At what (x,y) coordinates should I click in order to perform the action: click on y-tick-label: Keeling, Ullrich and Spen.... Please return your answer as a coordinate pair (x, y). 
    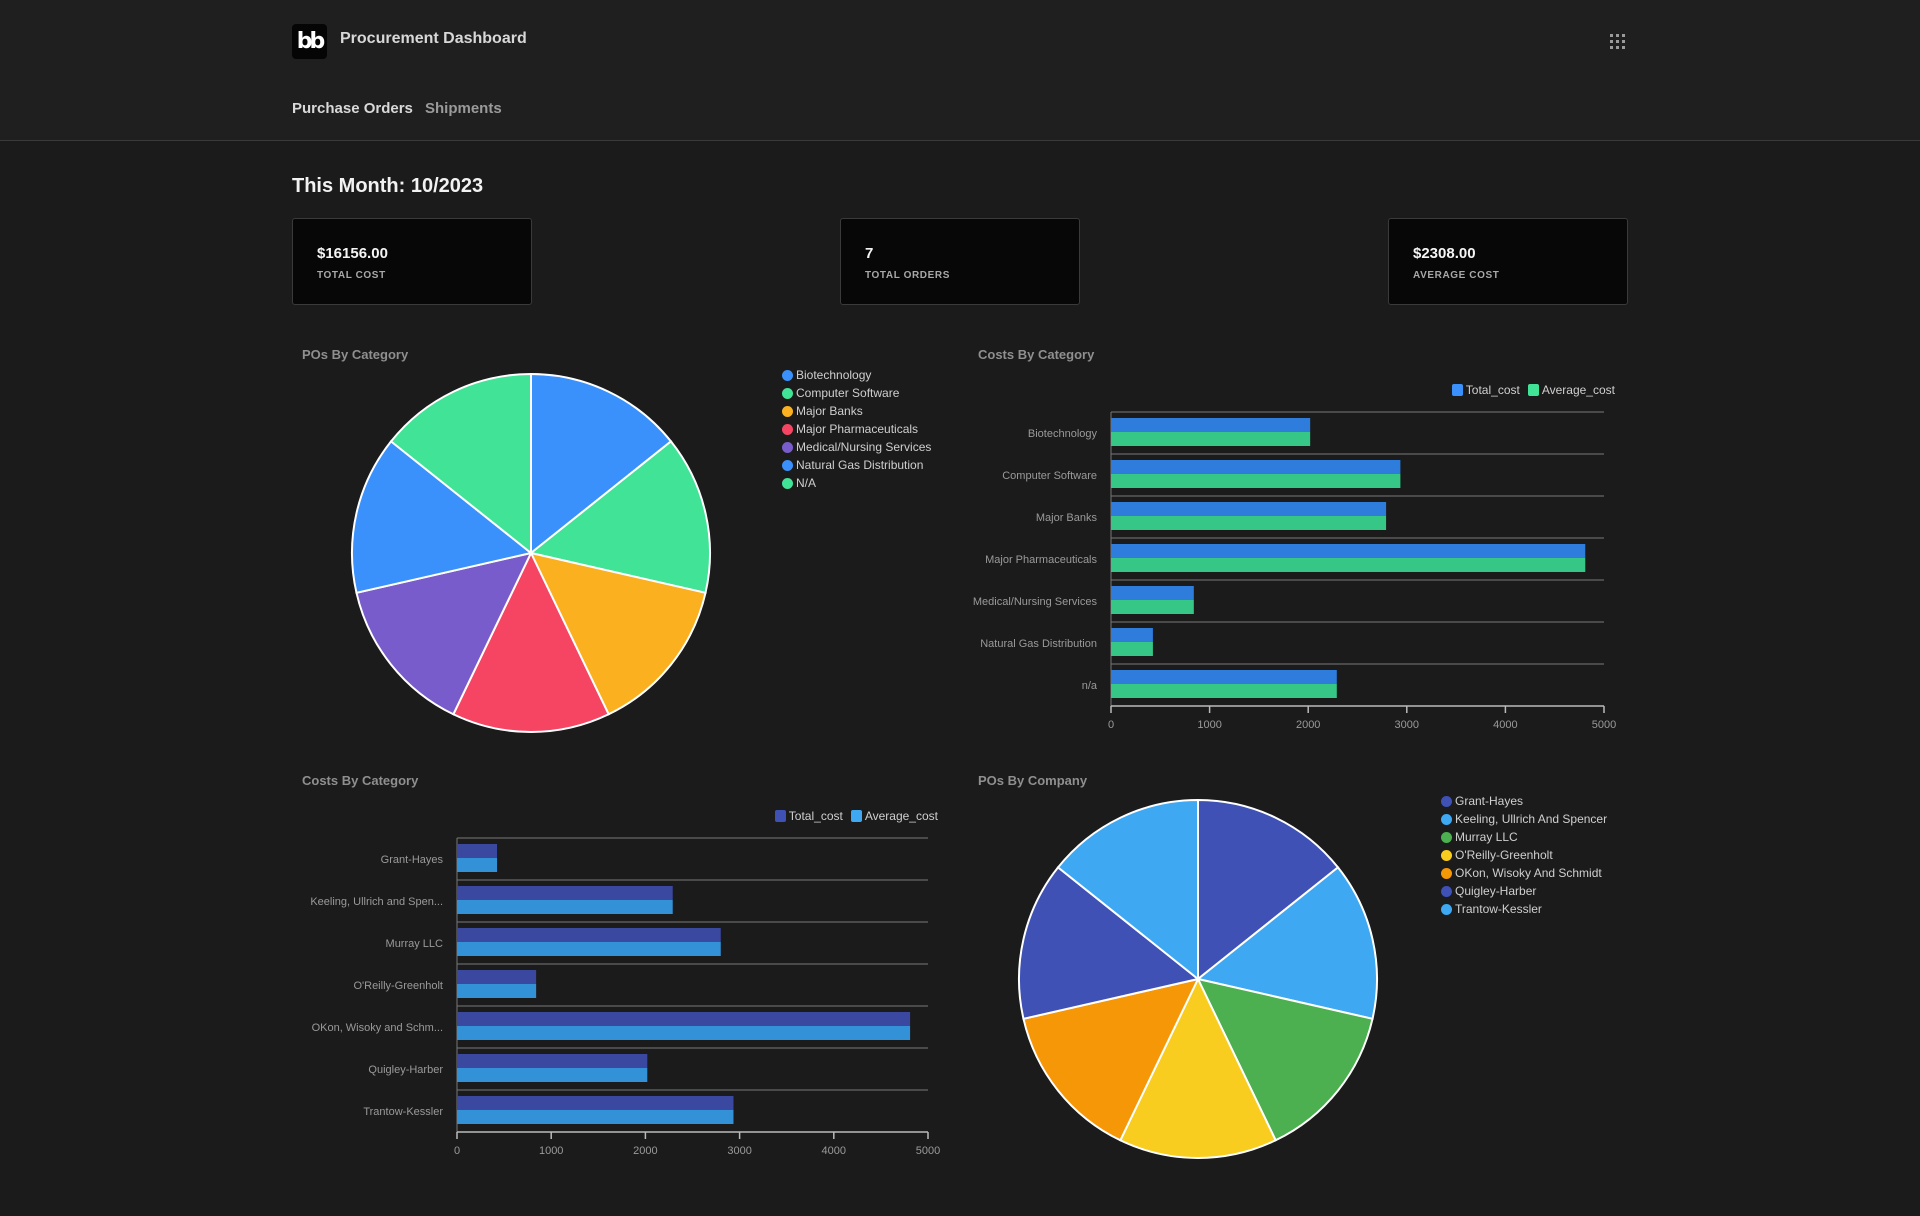
    Looking at the image, I should click on (376, 902).